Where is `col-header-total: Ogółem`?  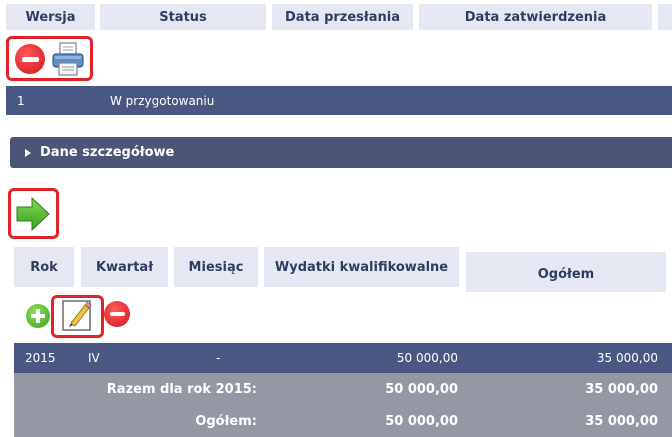 col-header-total: Ogółem is located at coordinates (566, 272).